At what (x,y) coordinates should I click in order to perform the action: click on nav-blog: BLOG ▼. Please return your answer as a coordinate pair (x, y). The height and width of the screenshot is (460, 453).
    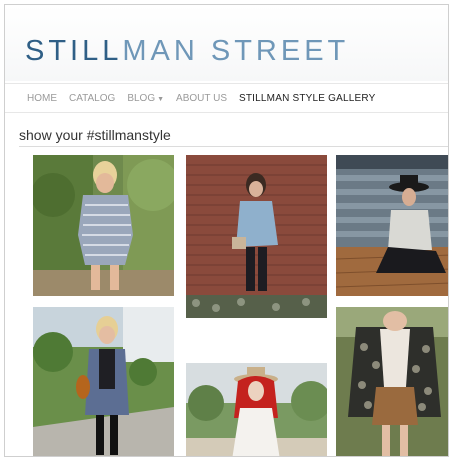
    Looking at the image, I should click on (145, 98).